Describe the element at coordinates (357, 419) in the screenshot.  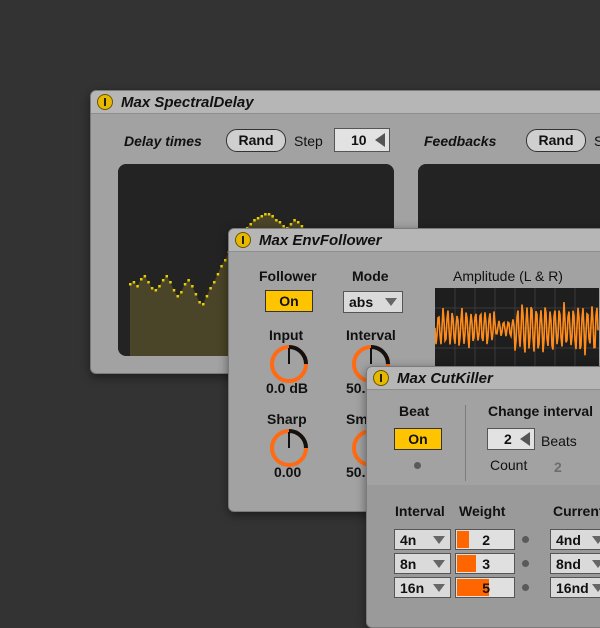
I see `smooth-label: Sm` at that location.